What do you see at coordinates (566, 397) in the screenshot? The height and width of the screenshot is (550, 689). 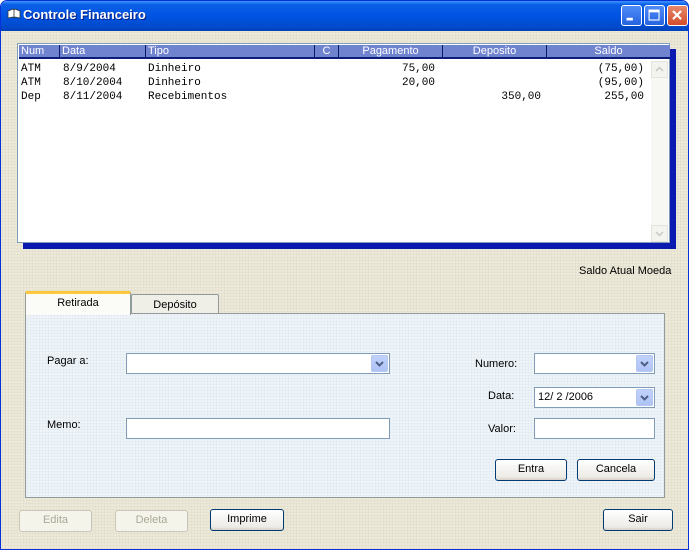 I see `data-value: 12/ 2 /2006` at bounding box center [566, 397].